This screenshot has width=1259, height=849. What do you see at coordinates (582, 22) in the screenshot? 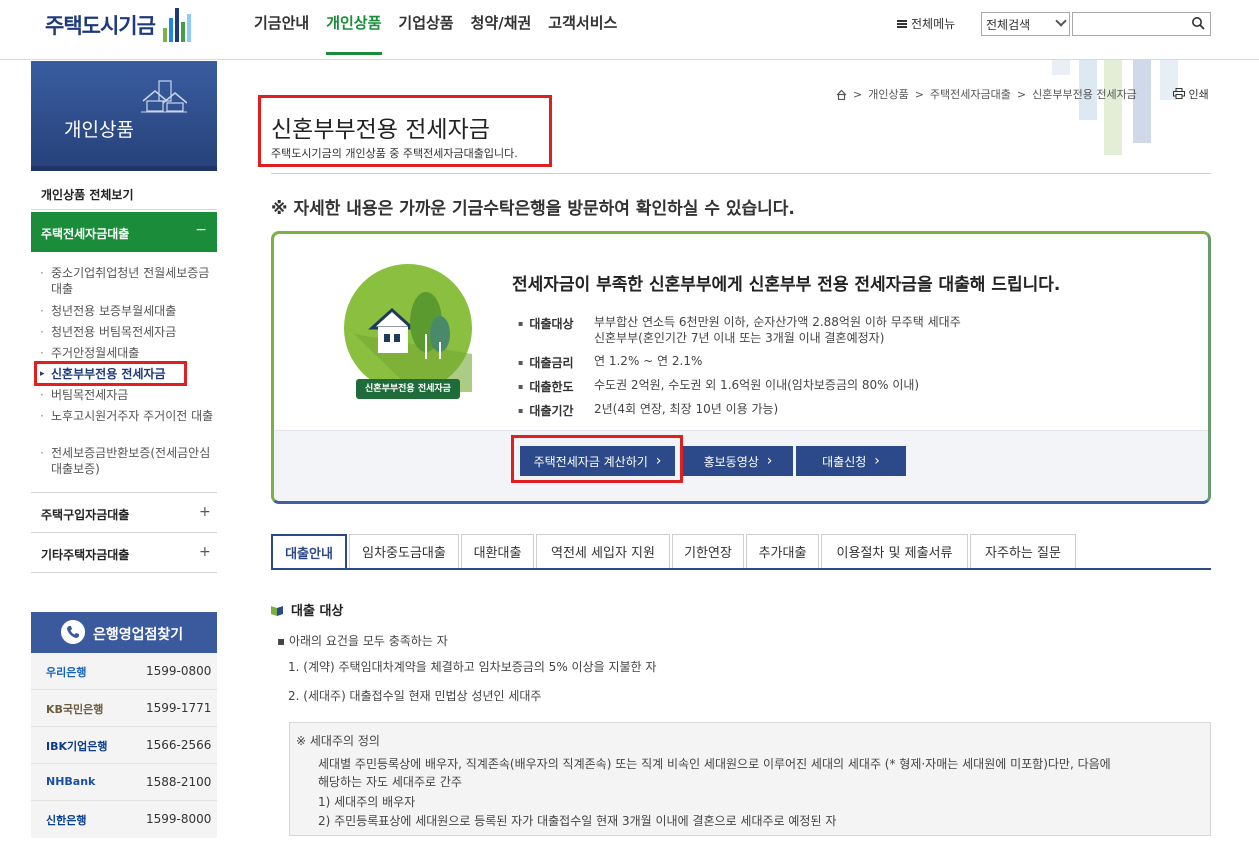
I see `nav-customer-service: 고객서비스` at bounding box center [582, 22].